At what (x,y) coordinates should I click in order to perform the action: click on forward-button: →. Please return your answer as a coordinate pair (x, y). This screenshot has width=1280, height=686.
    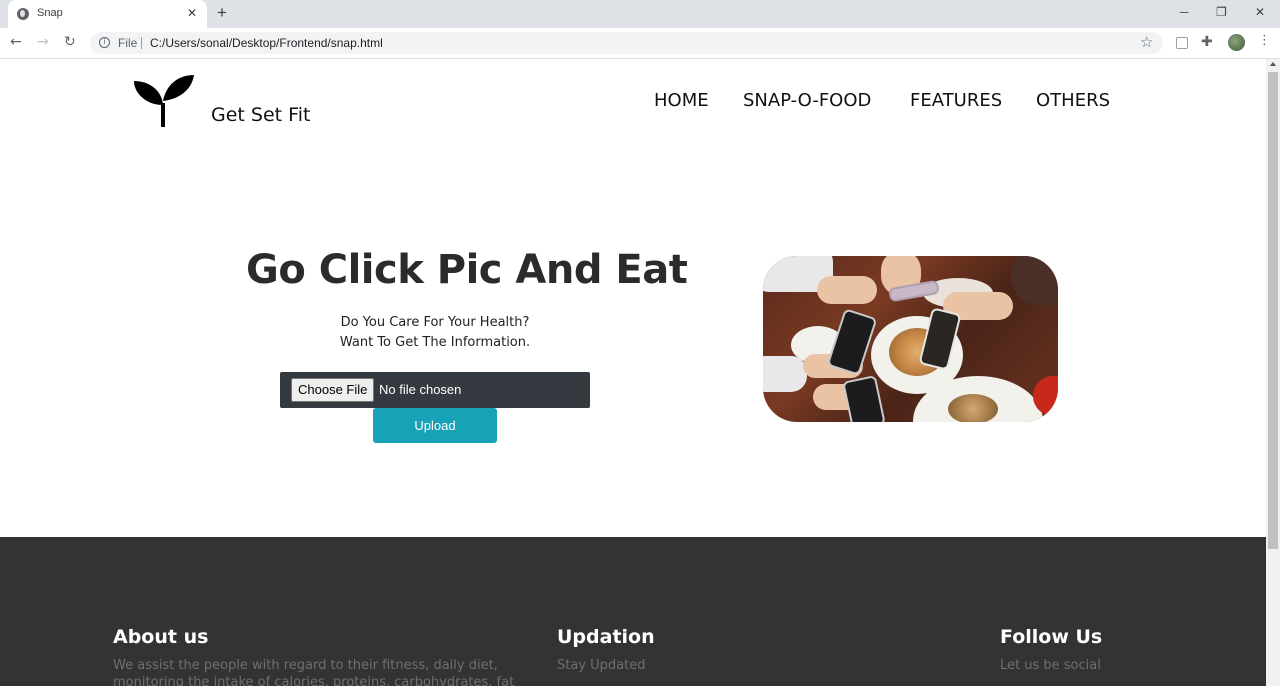
    Looking at the image, I should click on (43, 42).